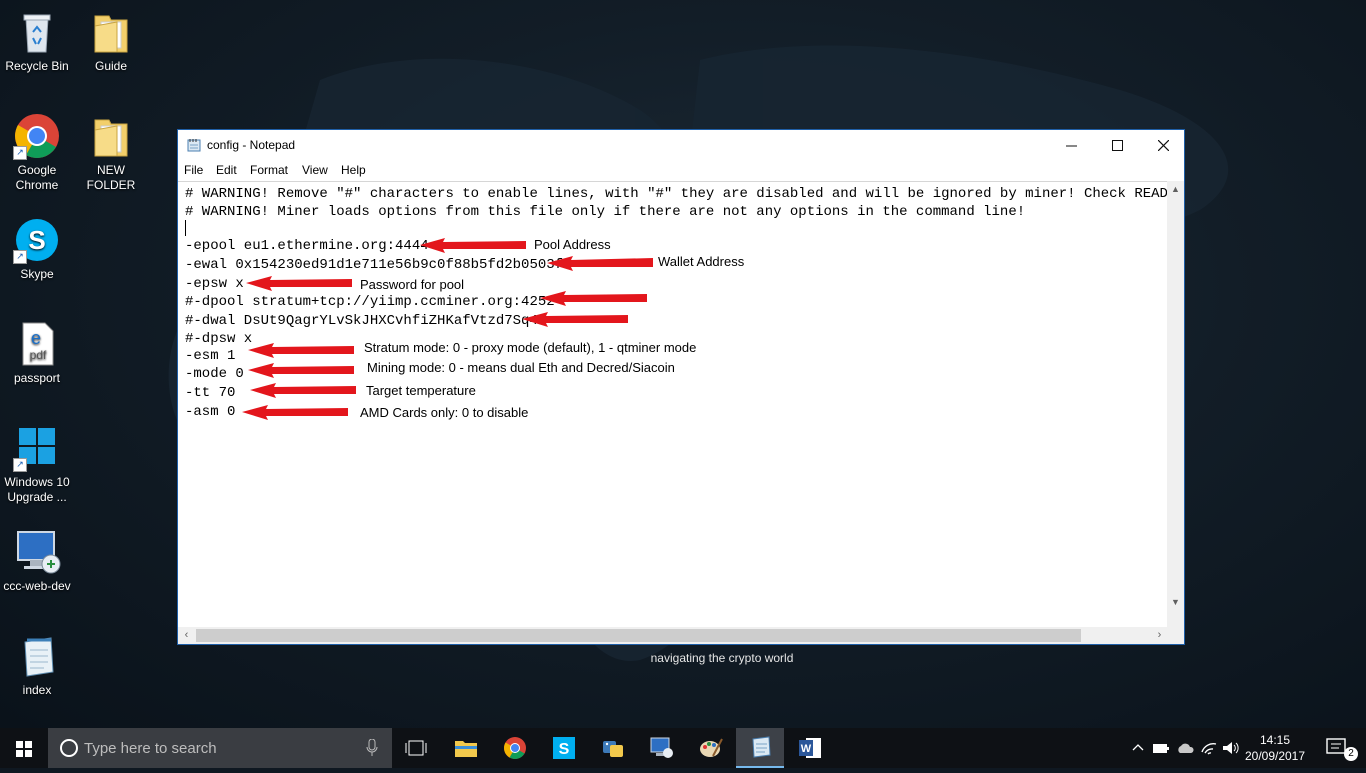 This screenshot has width=1366, height=773. What do you see at coordinates (299, 283) in the screenshot?
I see `arrow-password` at bounding box center [299, 283].